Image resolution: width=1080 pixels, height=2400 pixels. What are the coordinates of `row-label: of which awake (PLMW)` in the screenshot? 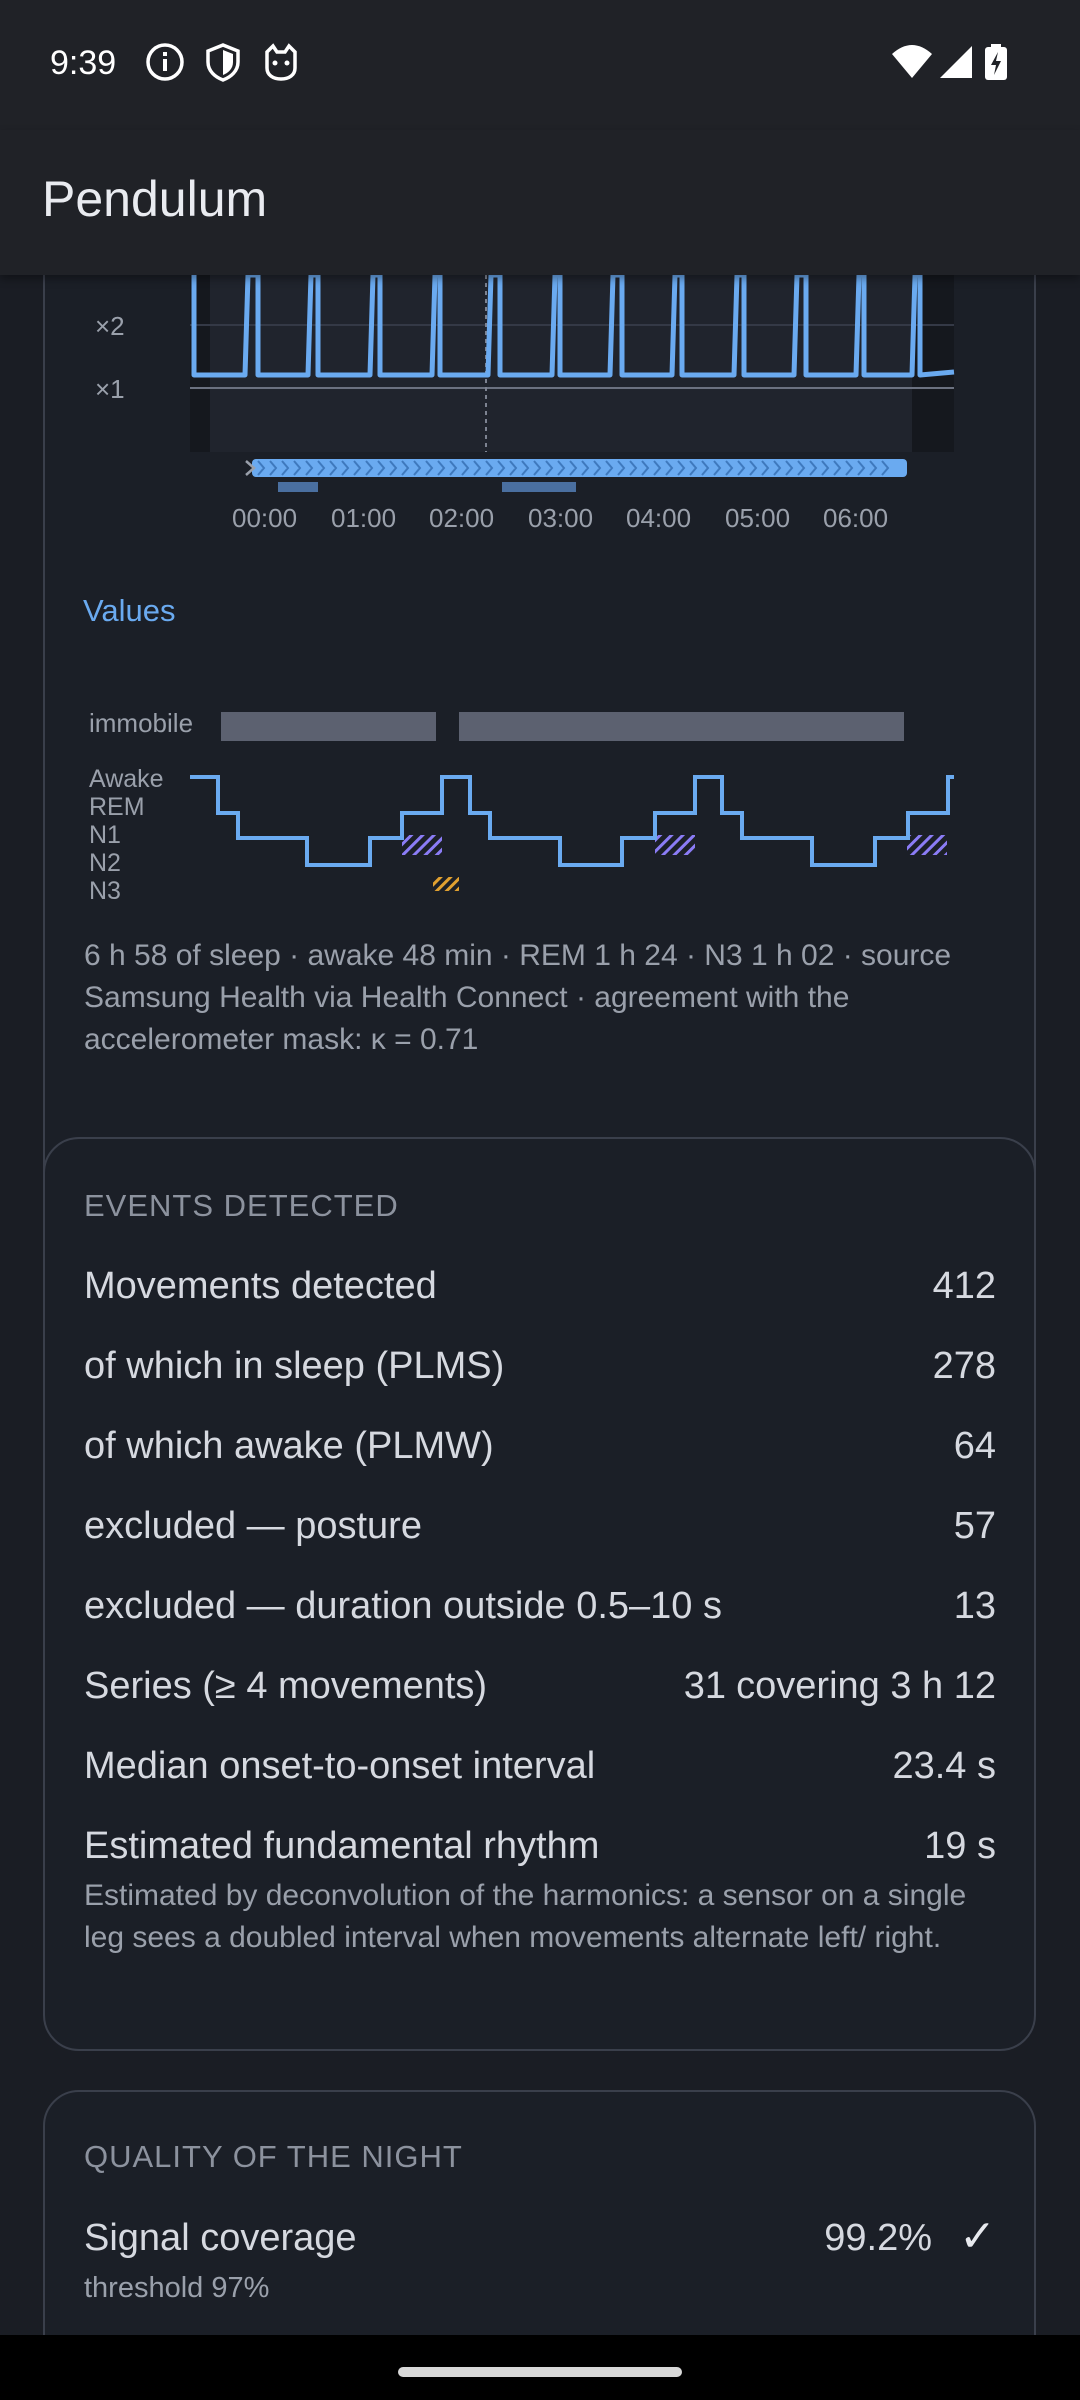 It's located at (289, 1446).